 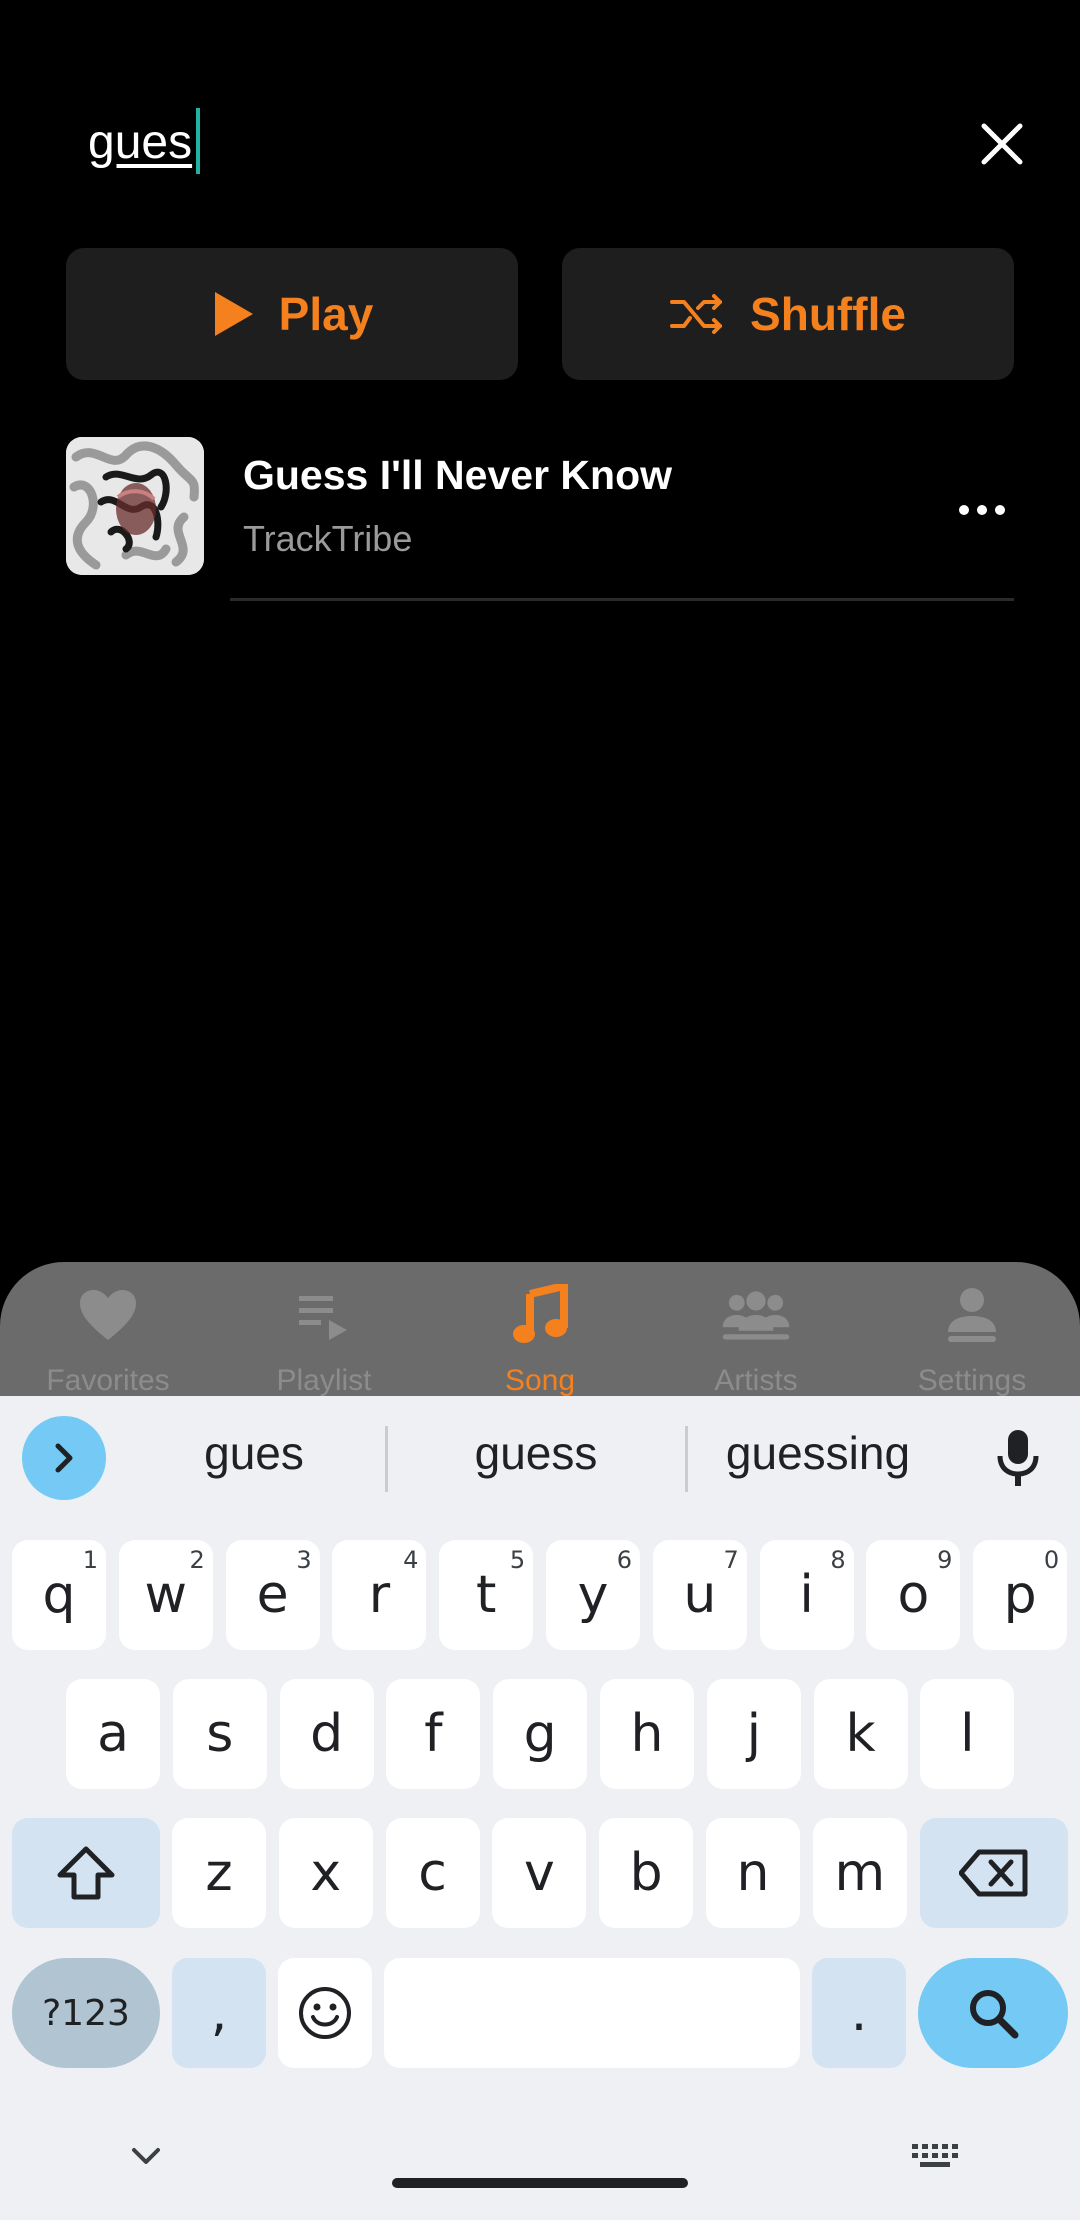 What do you see at coordinates (432, 1873) in the screenshot?
I see `key-c: c` at bounding box center [432, 1873].